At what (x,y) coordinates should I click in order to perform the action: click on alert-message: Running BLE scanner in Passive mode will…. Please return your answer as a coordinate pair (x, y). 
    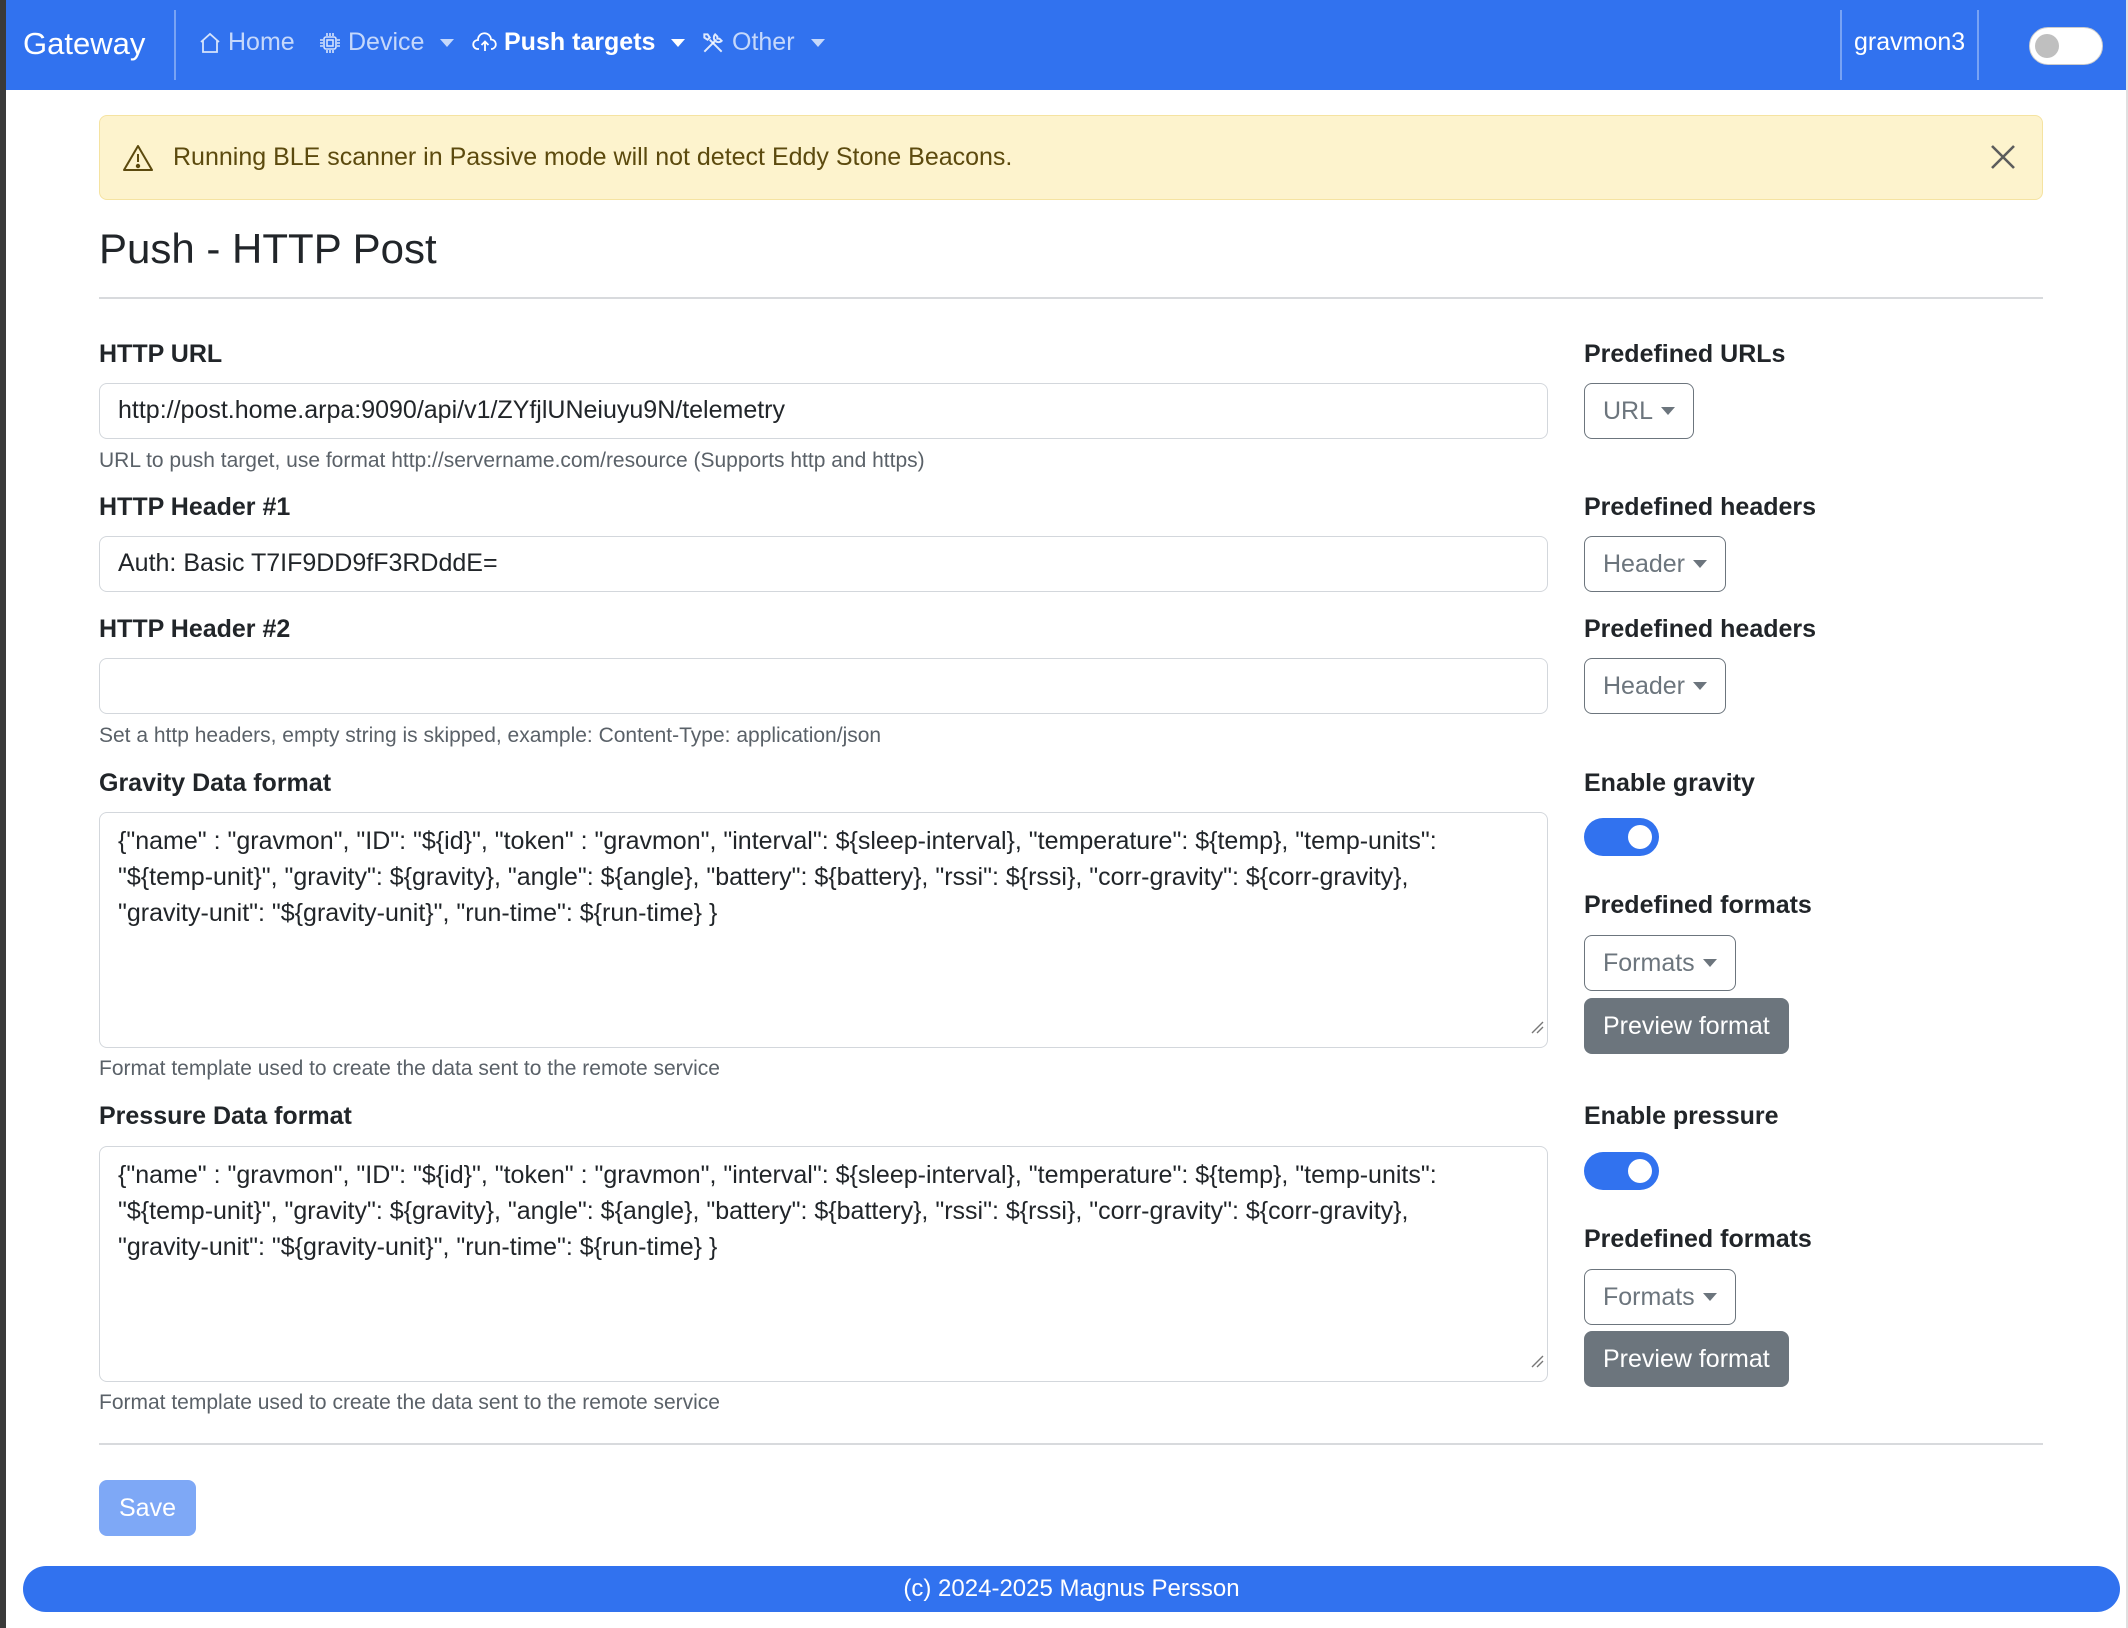
    Looking at the image, I should click on (593, 157).